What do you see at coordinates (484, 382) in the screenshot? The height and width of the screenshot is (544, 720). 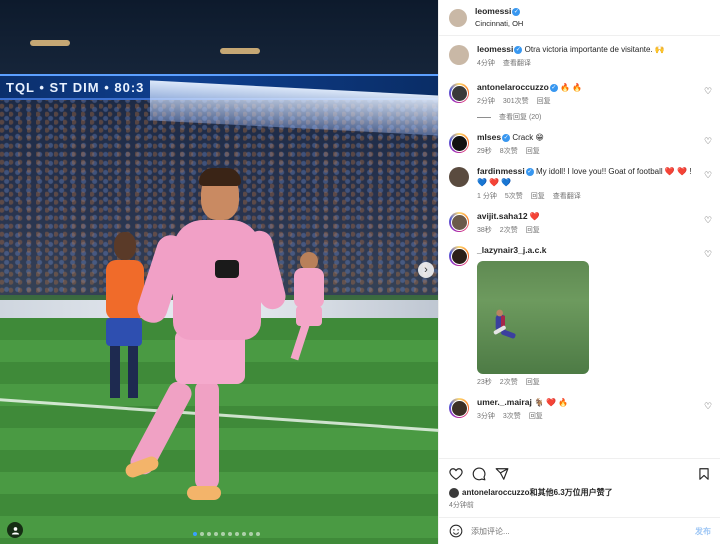 I see `comment-time: 23秒` at bounding box center [484, 382].